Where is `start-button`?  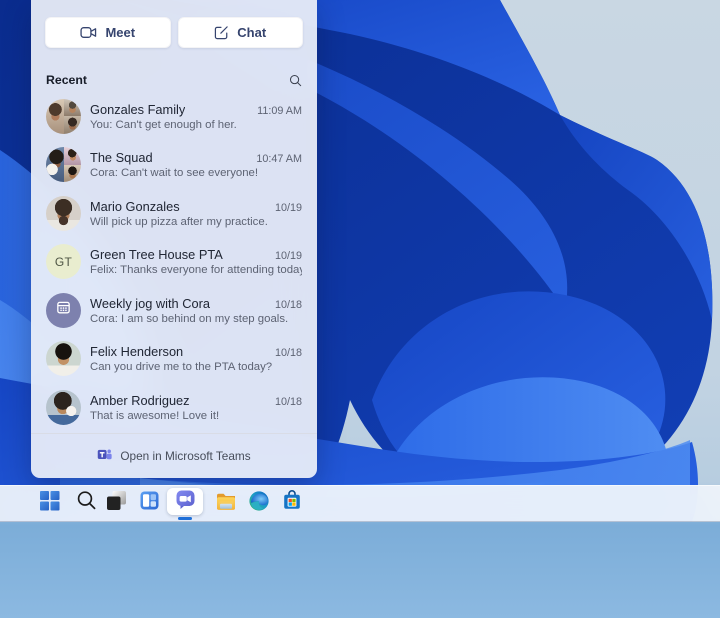
start-button is located at coordinates (49, 503).